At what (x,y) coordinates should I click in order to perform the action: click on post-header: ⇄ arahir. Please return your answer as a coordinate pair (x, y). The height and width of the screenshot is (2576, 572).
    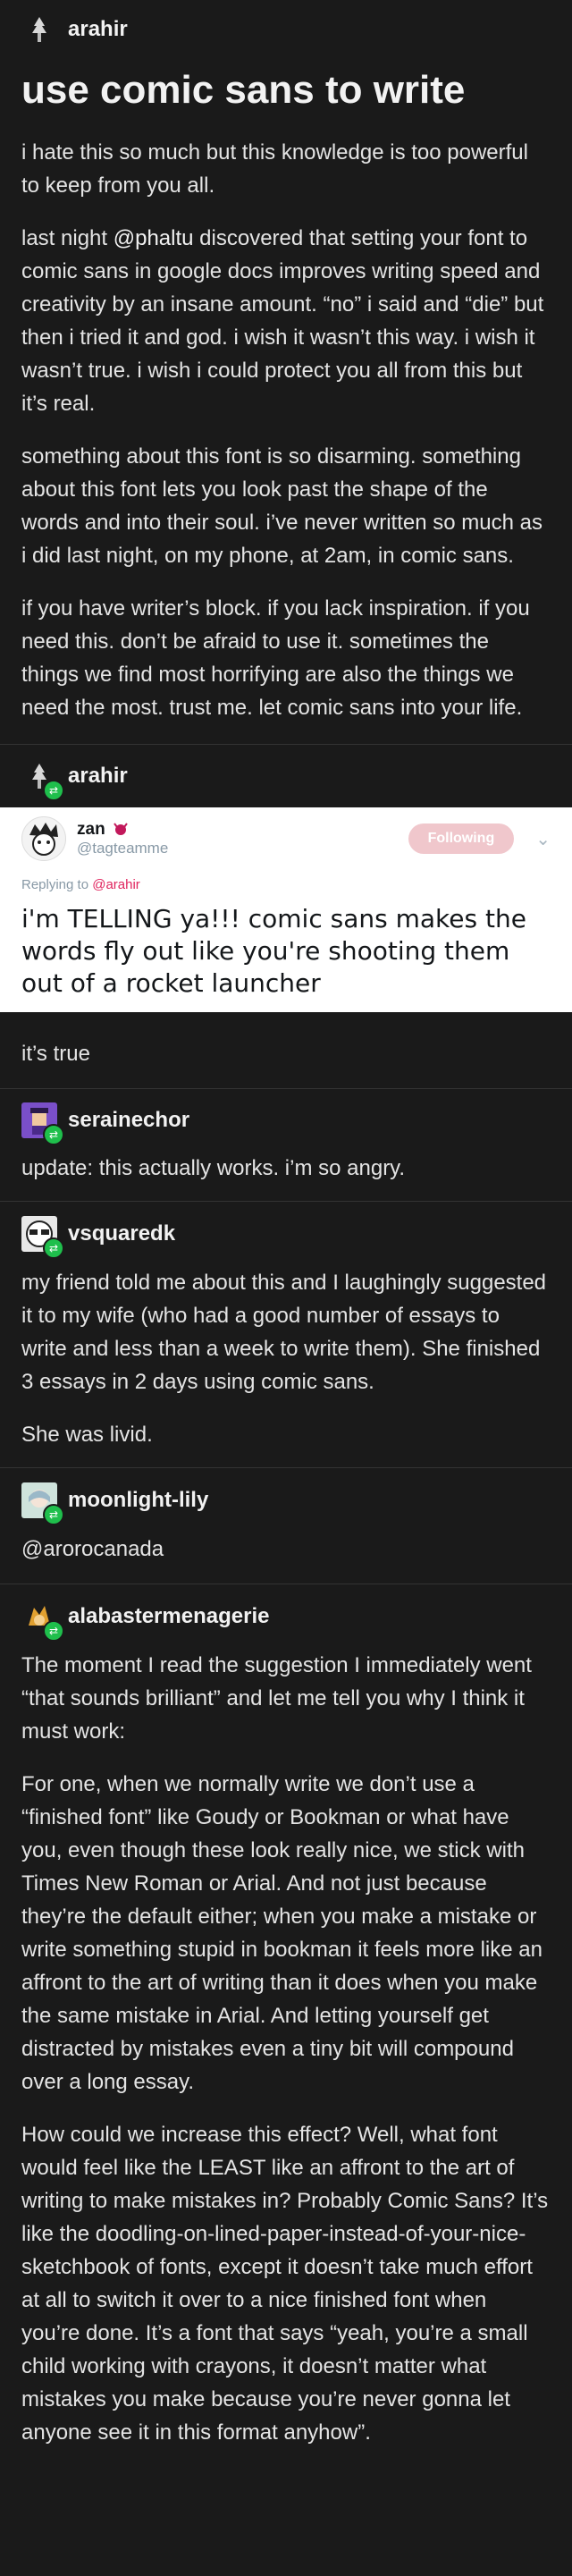
    Looking at the image, I should click on (286, 776).